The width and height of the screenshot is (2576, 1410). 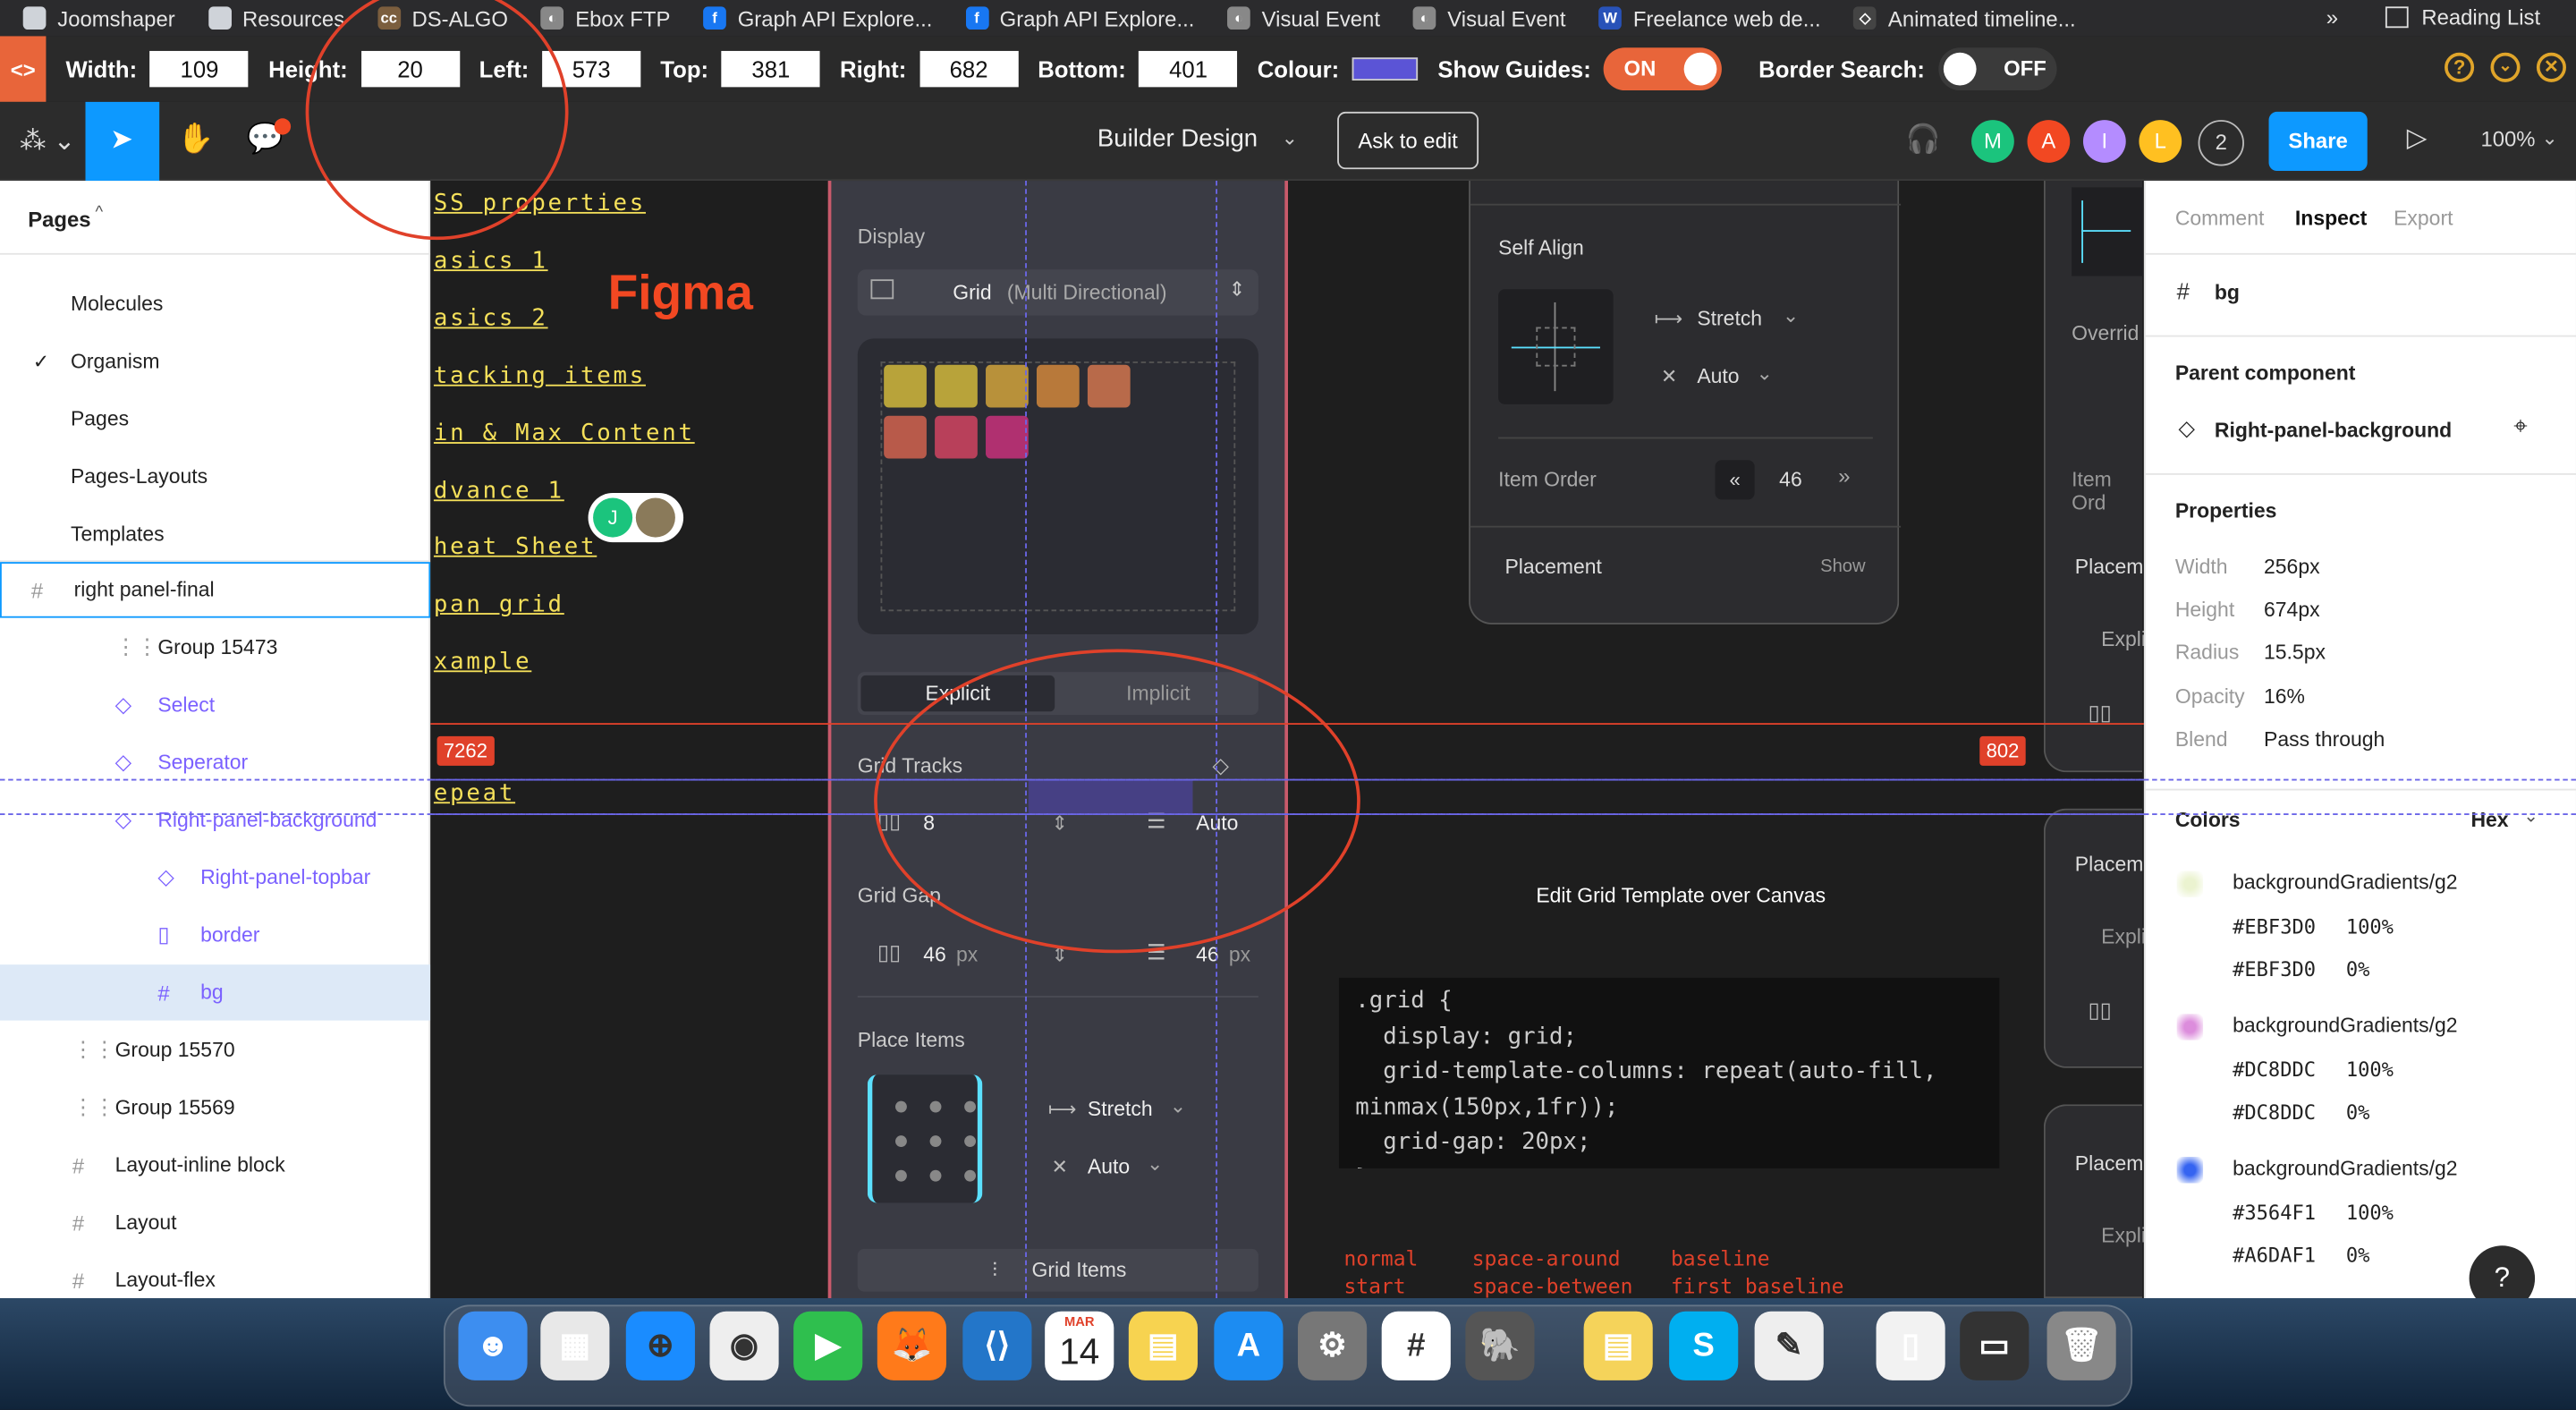 I want to click on avatar: A, so click(x=2049, y=142).